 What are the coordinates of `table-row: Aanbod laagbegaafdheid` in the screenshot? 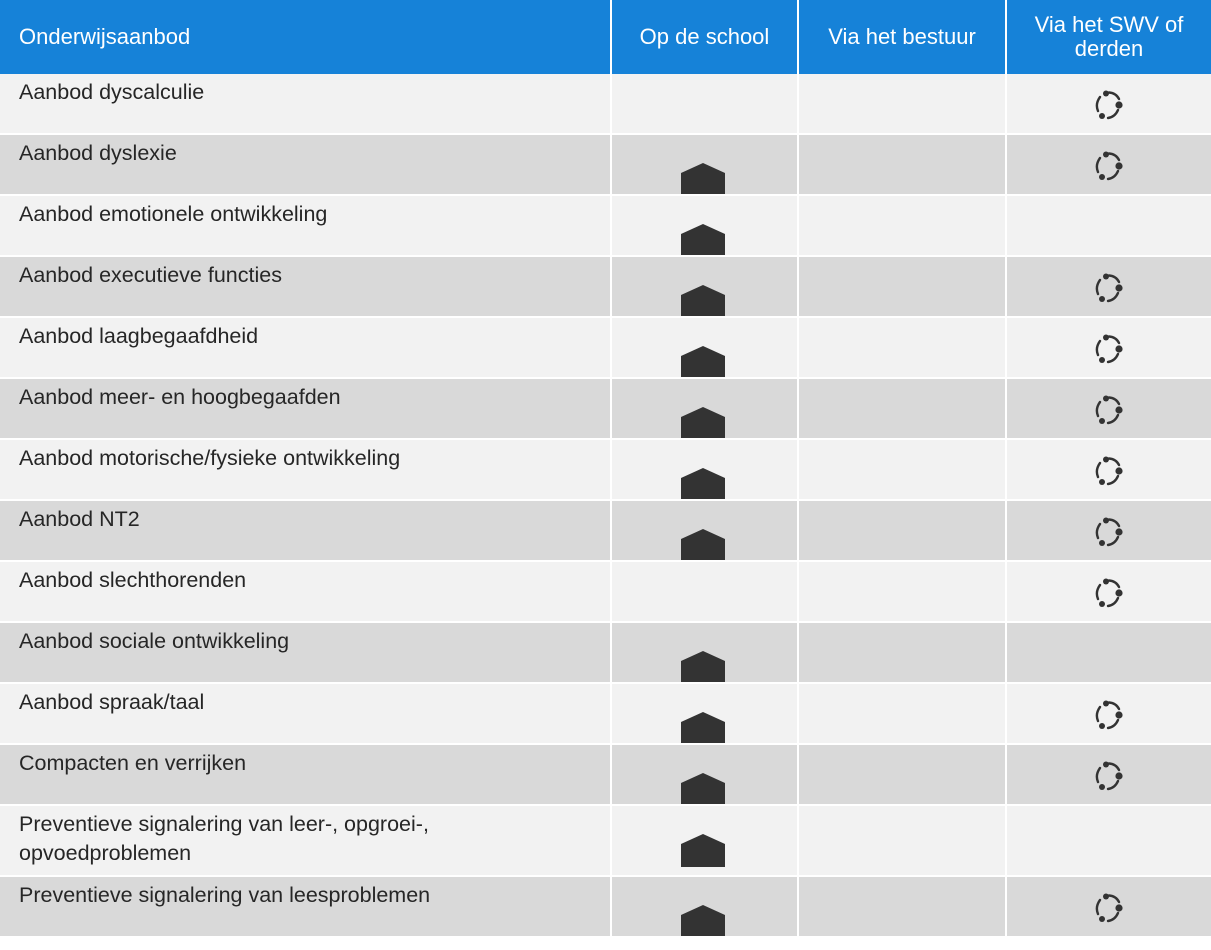 It's located at (605, 348).